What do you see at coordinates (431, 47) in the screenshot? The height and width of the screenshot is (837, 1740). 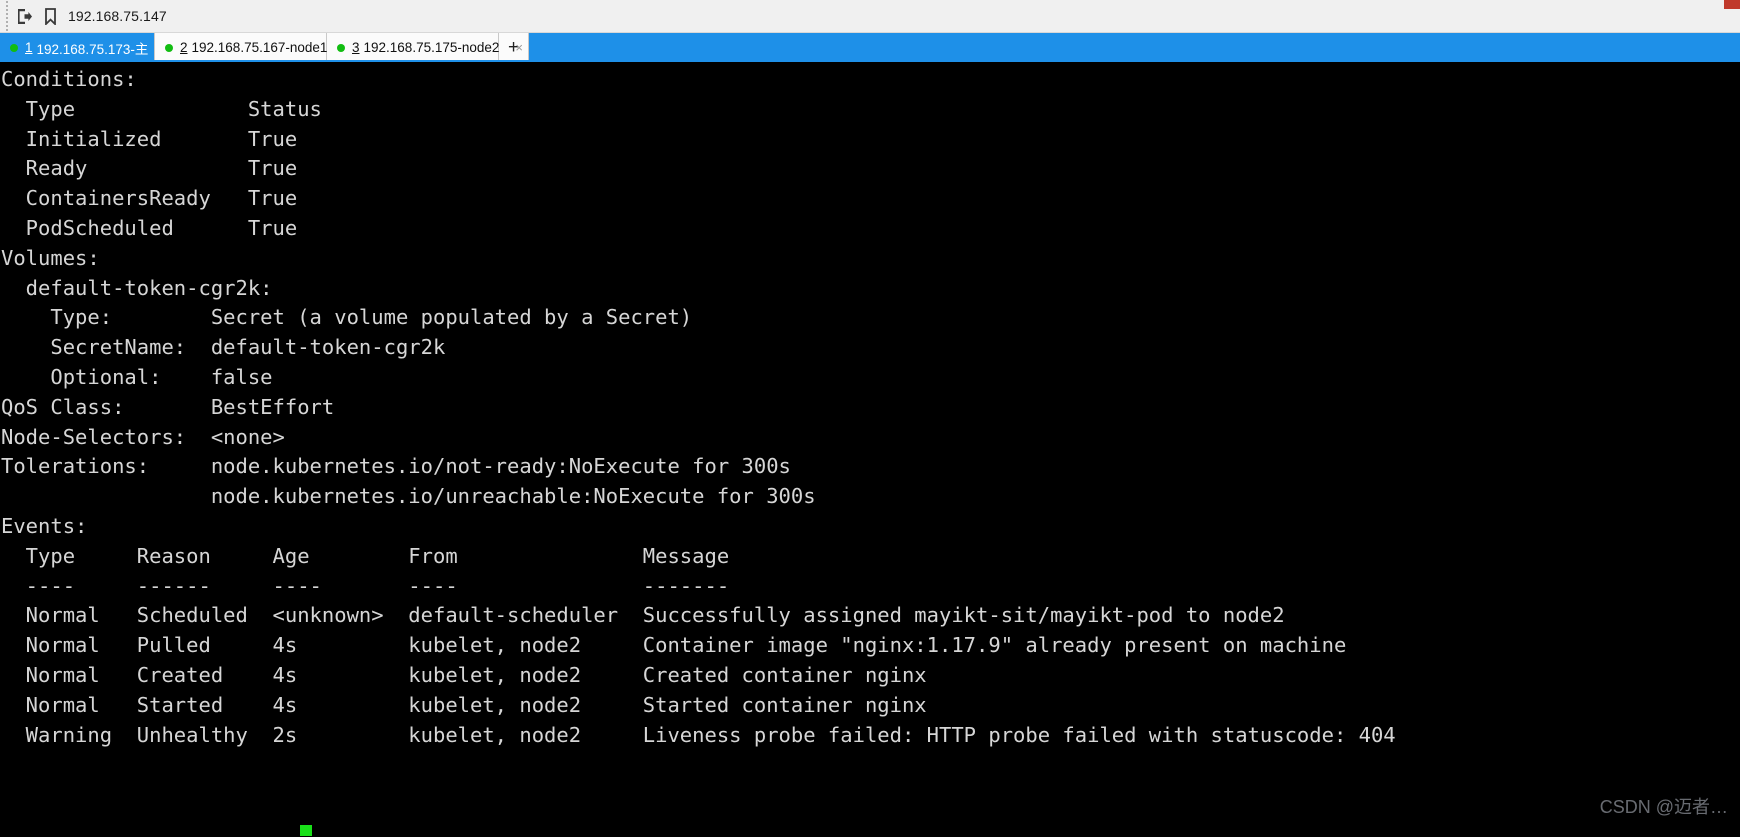 I see `tab-label: 192.168.75.175-node2` at bounding box center [431, 47].